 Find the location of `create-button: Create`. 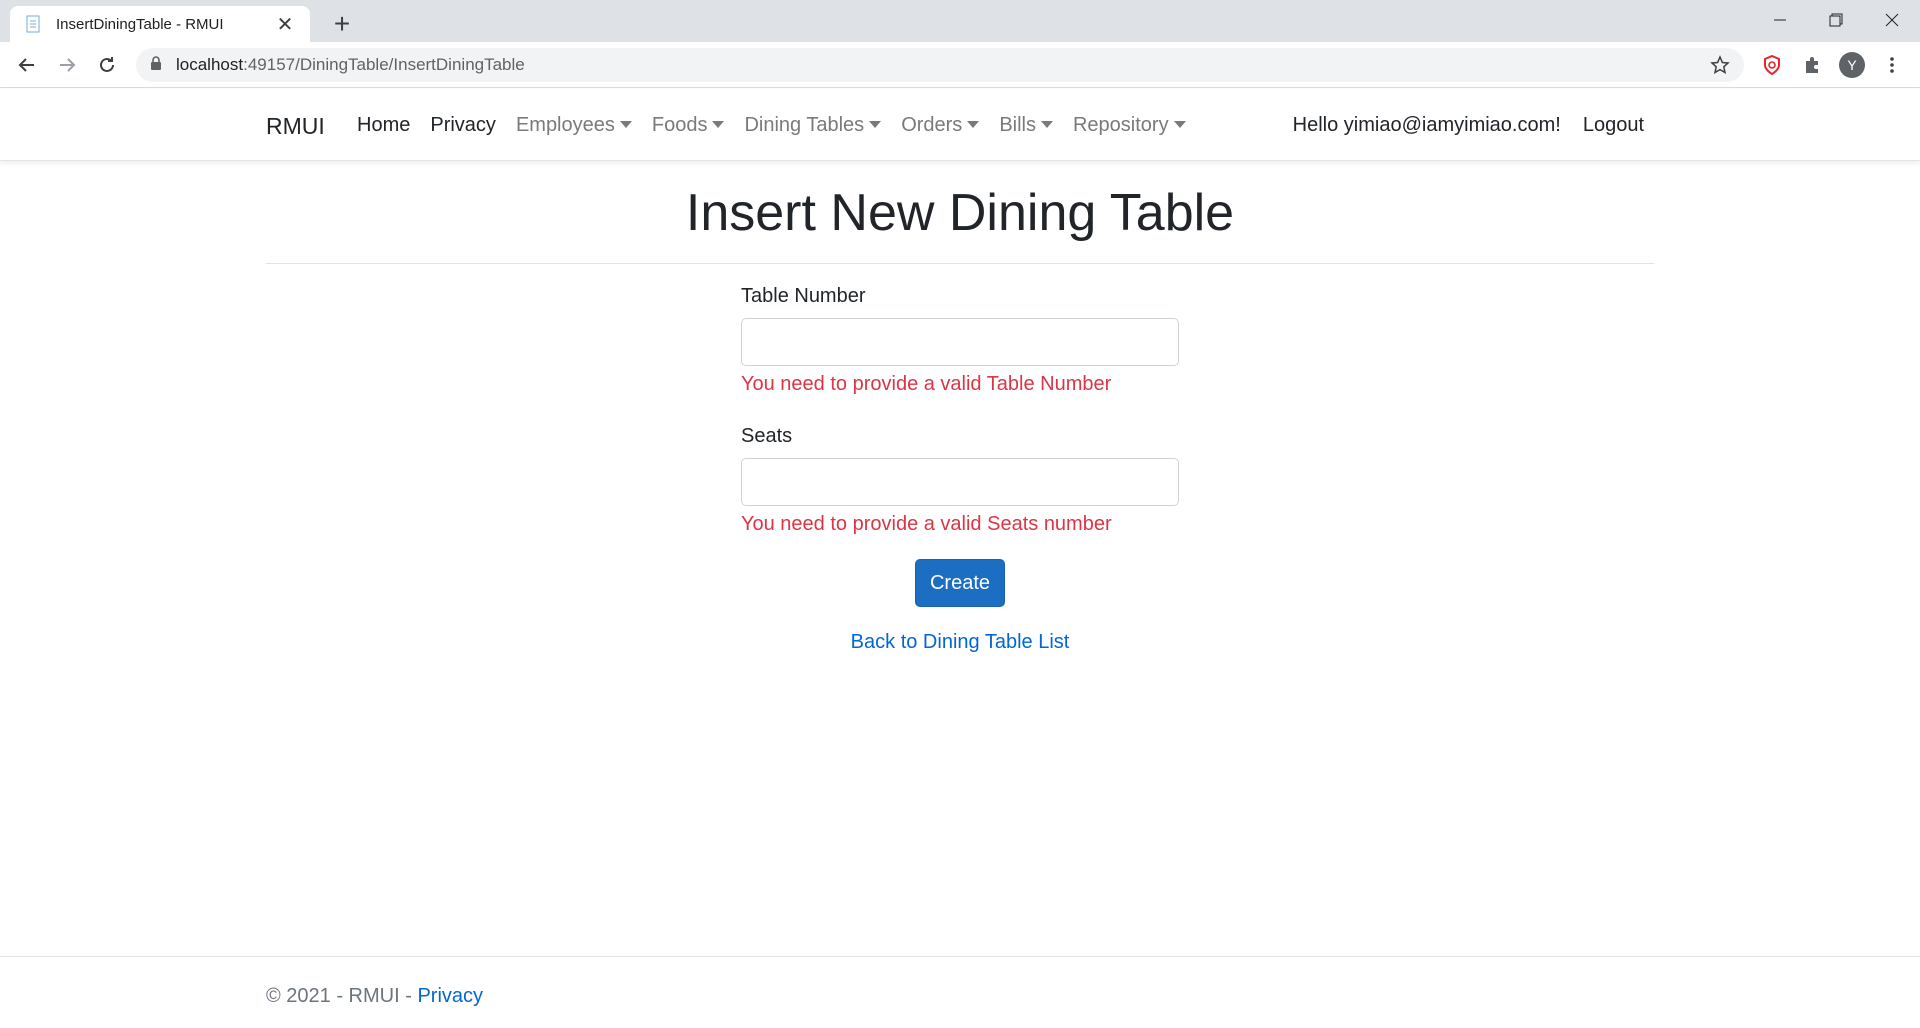

create-button: Create is located at coordinates (960, 583).